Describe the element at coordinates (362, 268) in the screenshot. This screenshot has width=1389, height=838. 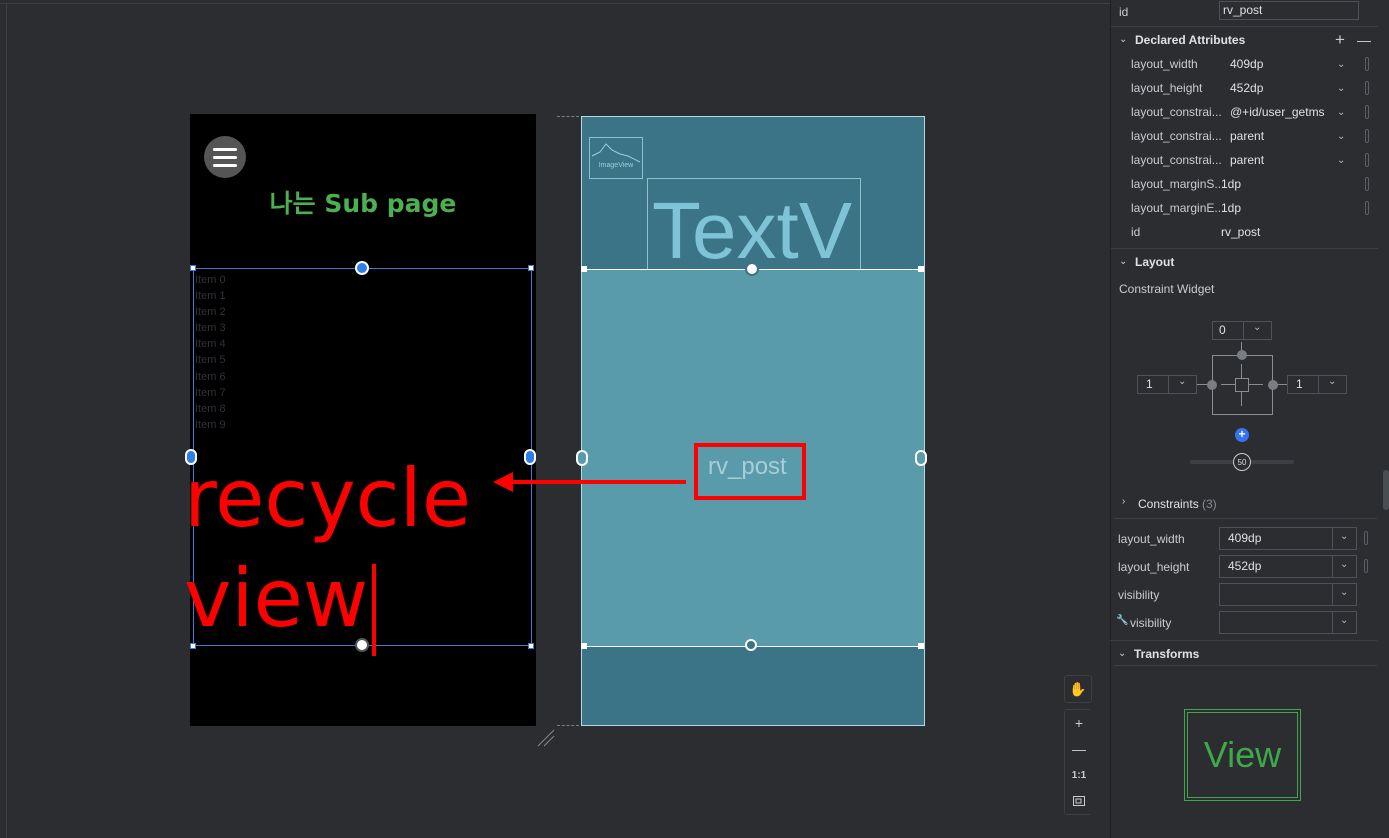
I see `constraint-anchor-top` at that location.